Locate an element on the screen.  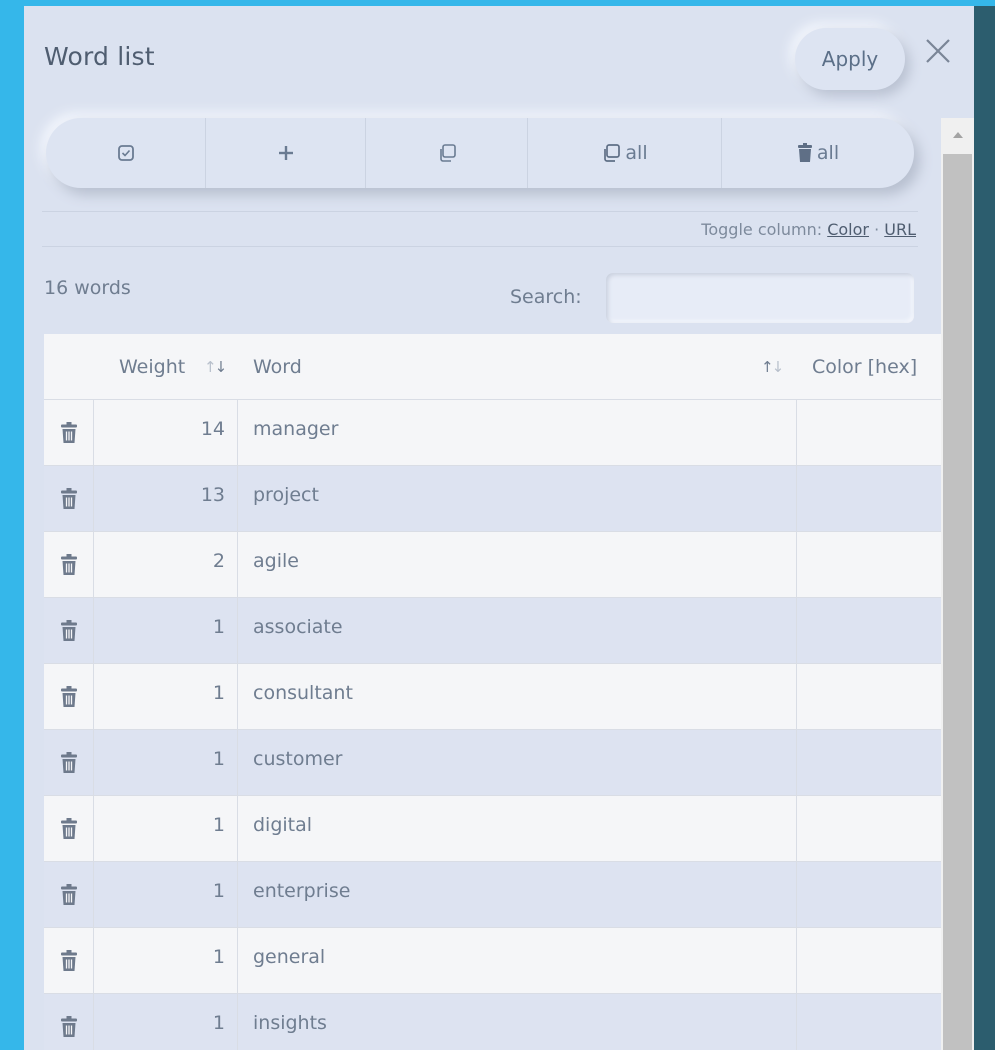
copy-all-label: all is located at coordinates (636, 153).